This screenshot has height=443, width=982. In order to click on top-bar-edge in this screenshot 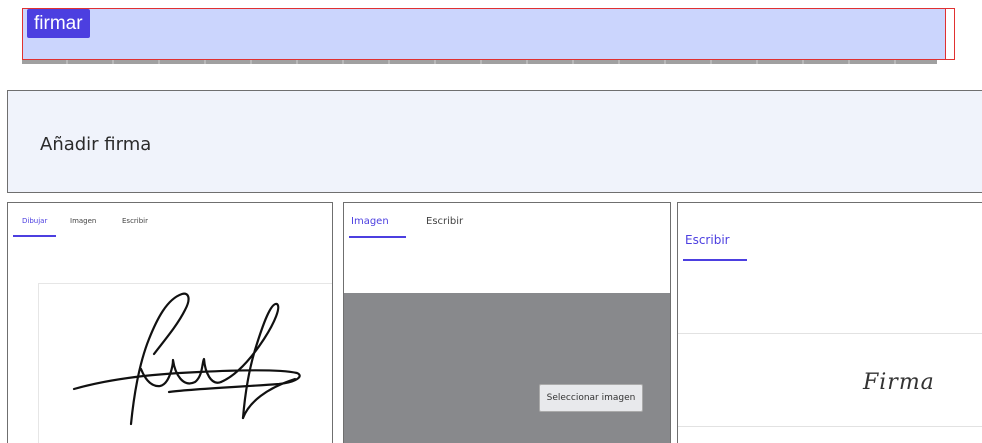, I will do `click(950, 34)`.